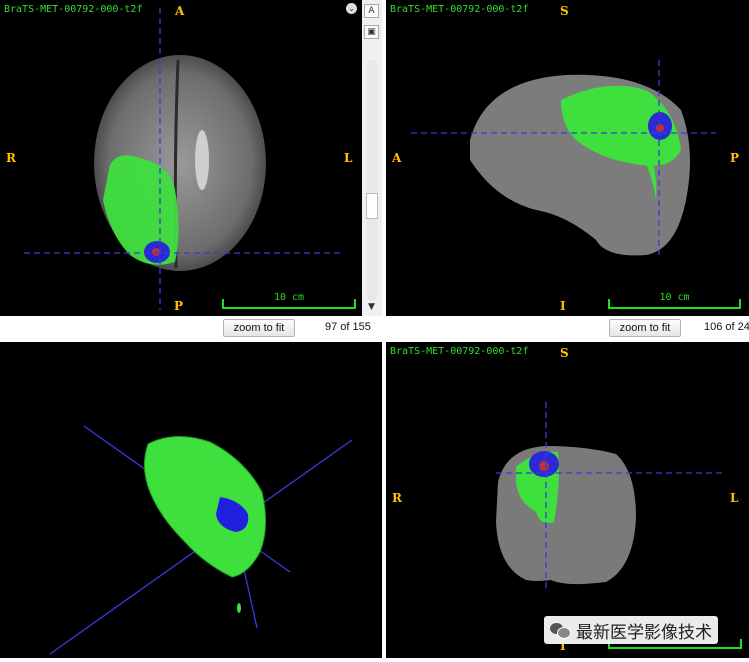  What do you see at coordinates (192, 328) in the screenshot?
I see `axial-controls: zoom to fit 97 of 155` at bounding box center [192, 328].